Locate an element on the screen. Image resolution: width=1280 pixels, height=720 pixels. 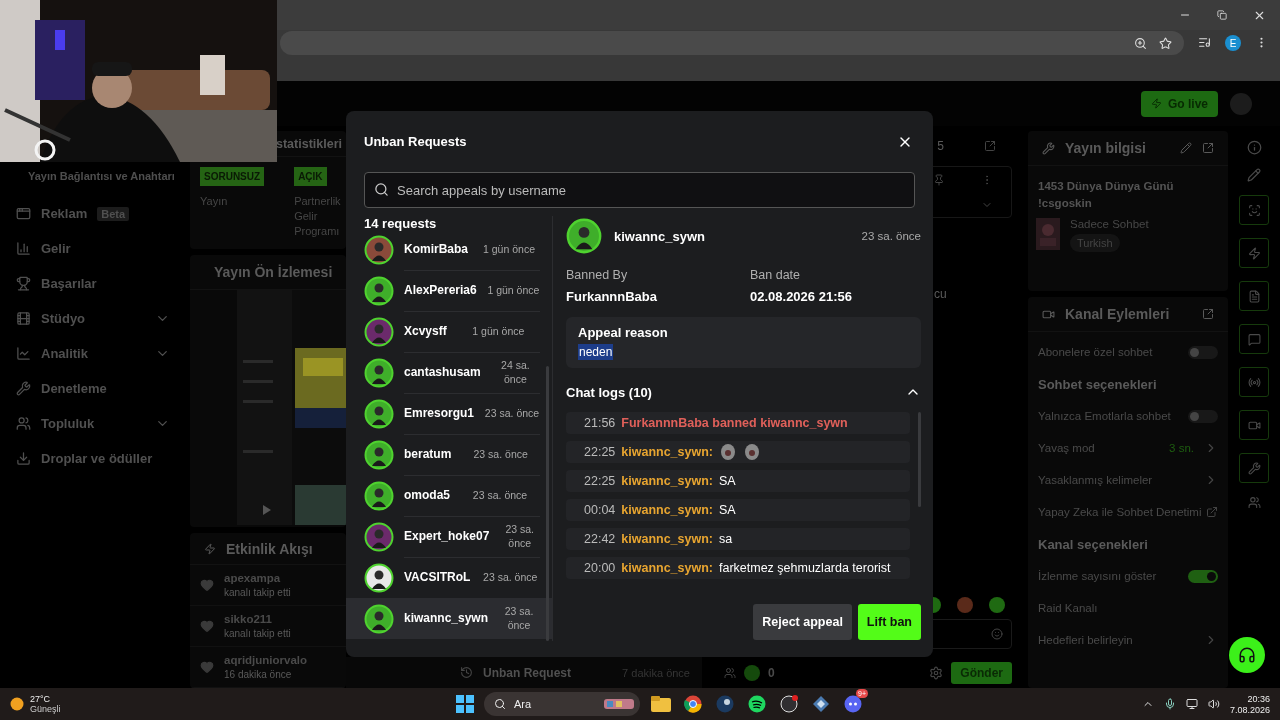
reject-button: Reject appeal is located at coordinates (802, 622).